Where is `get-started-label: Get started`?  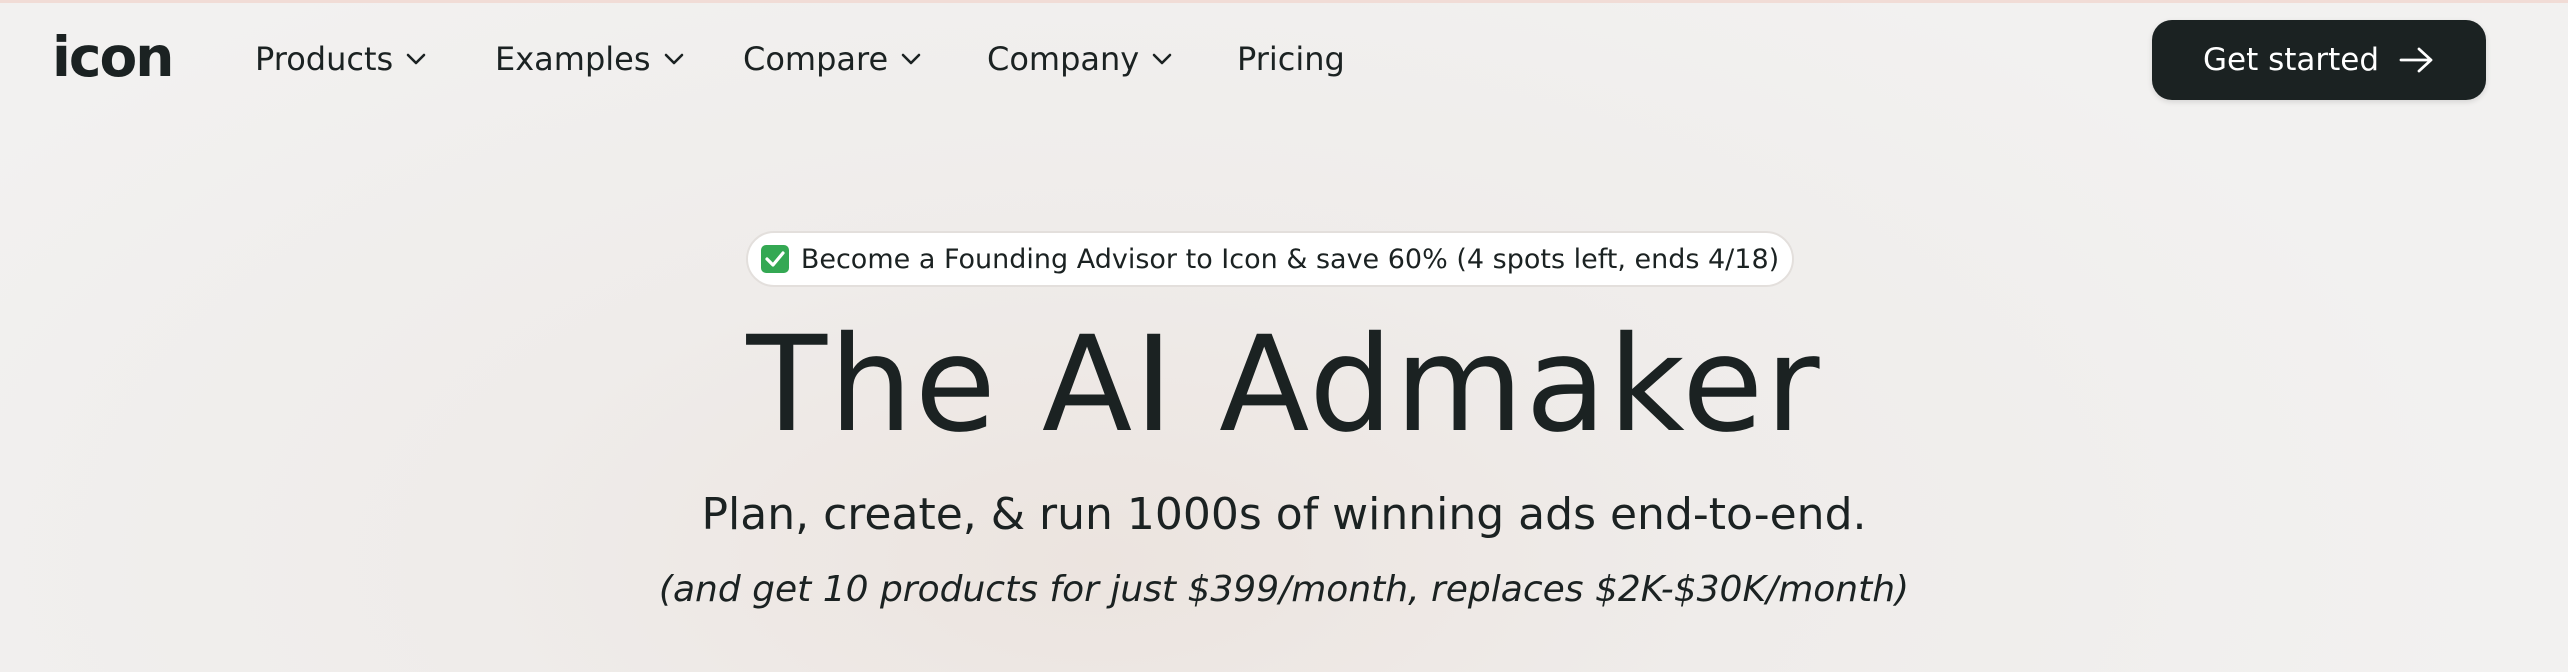 get-started-label: Get started is located at coordinates (2291, 60).